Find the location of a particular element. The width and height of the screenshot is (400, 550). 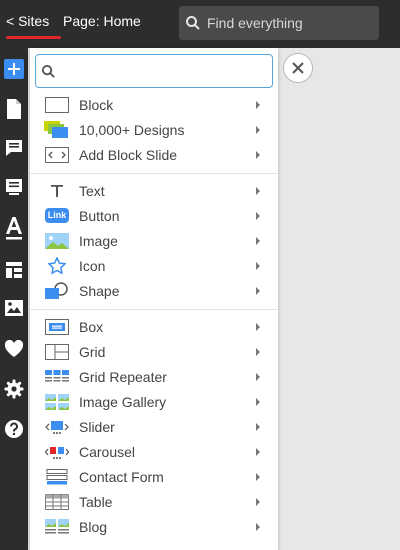

link-button-text: Link is located at coordinates (57, 215).